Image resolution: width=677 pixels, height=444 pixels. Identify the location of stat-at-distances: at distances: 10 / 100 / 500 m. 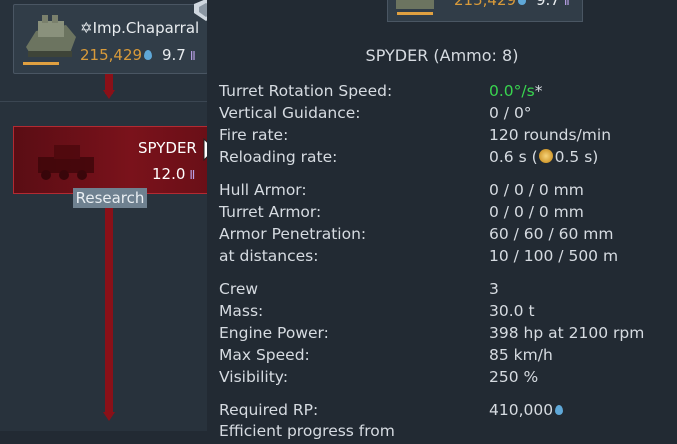
(444, 258).